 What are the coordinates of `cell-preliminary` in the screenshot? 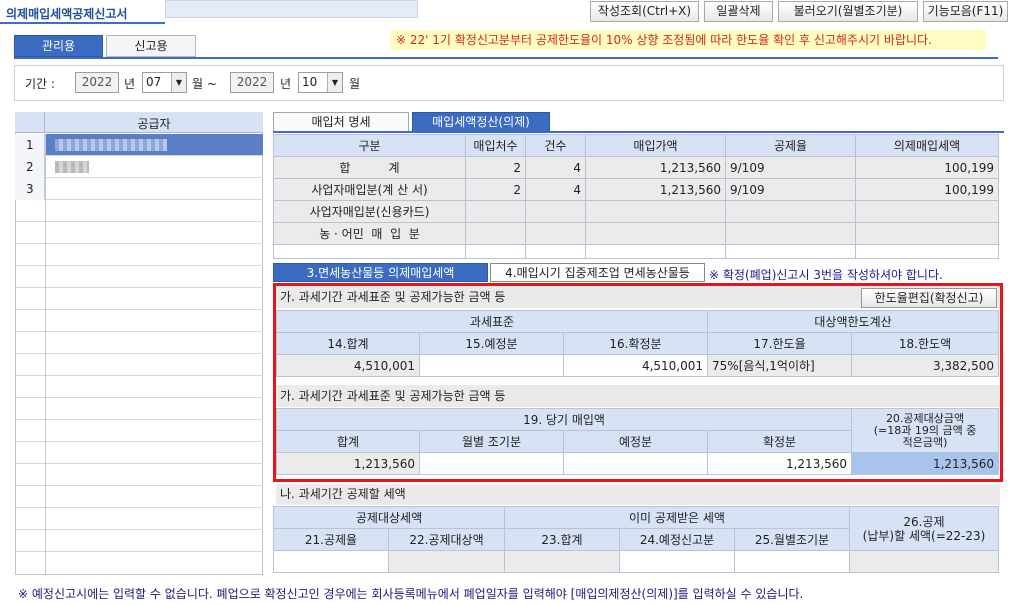 It's located at (677, 561).